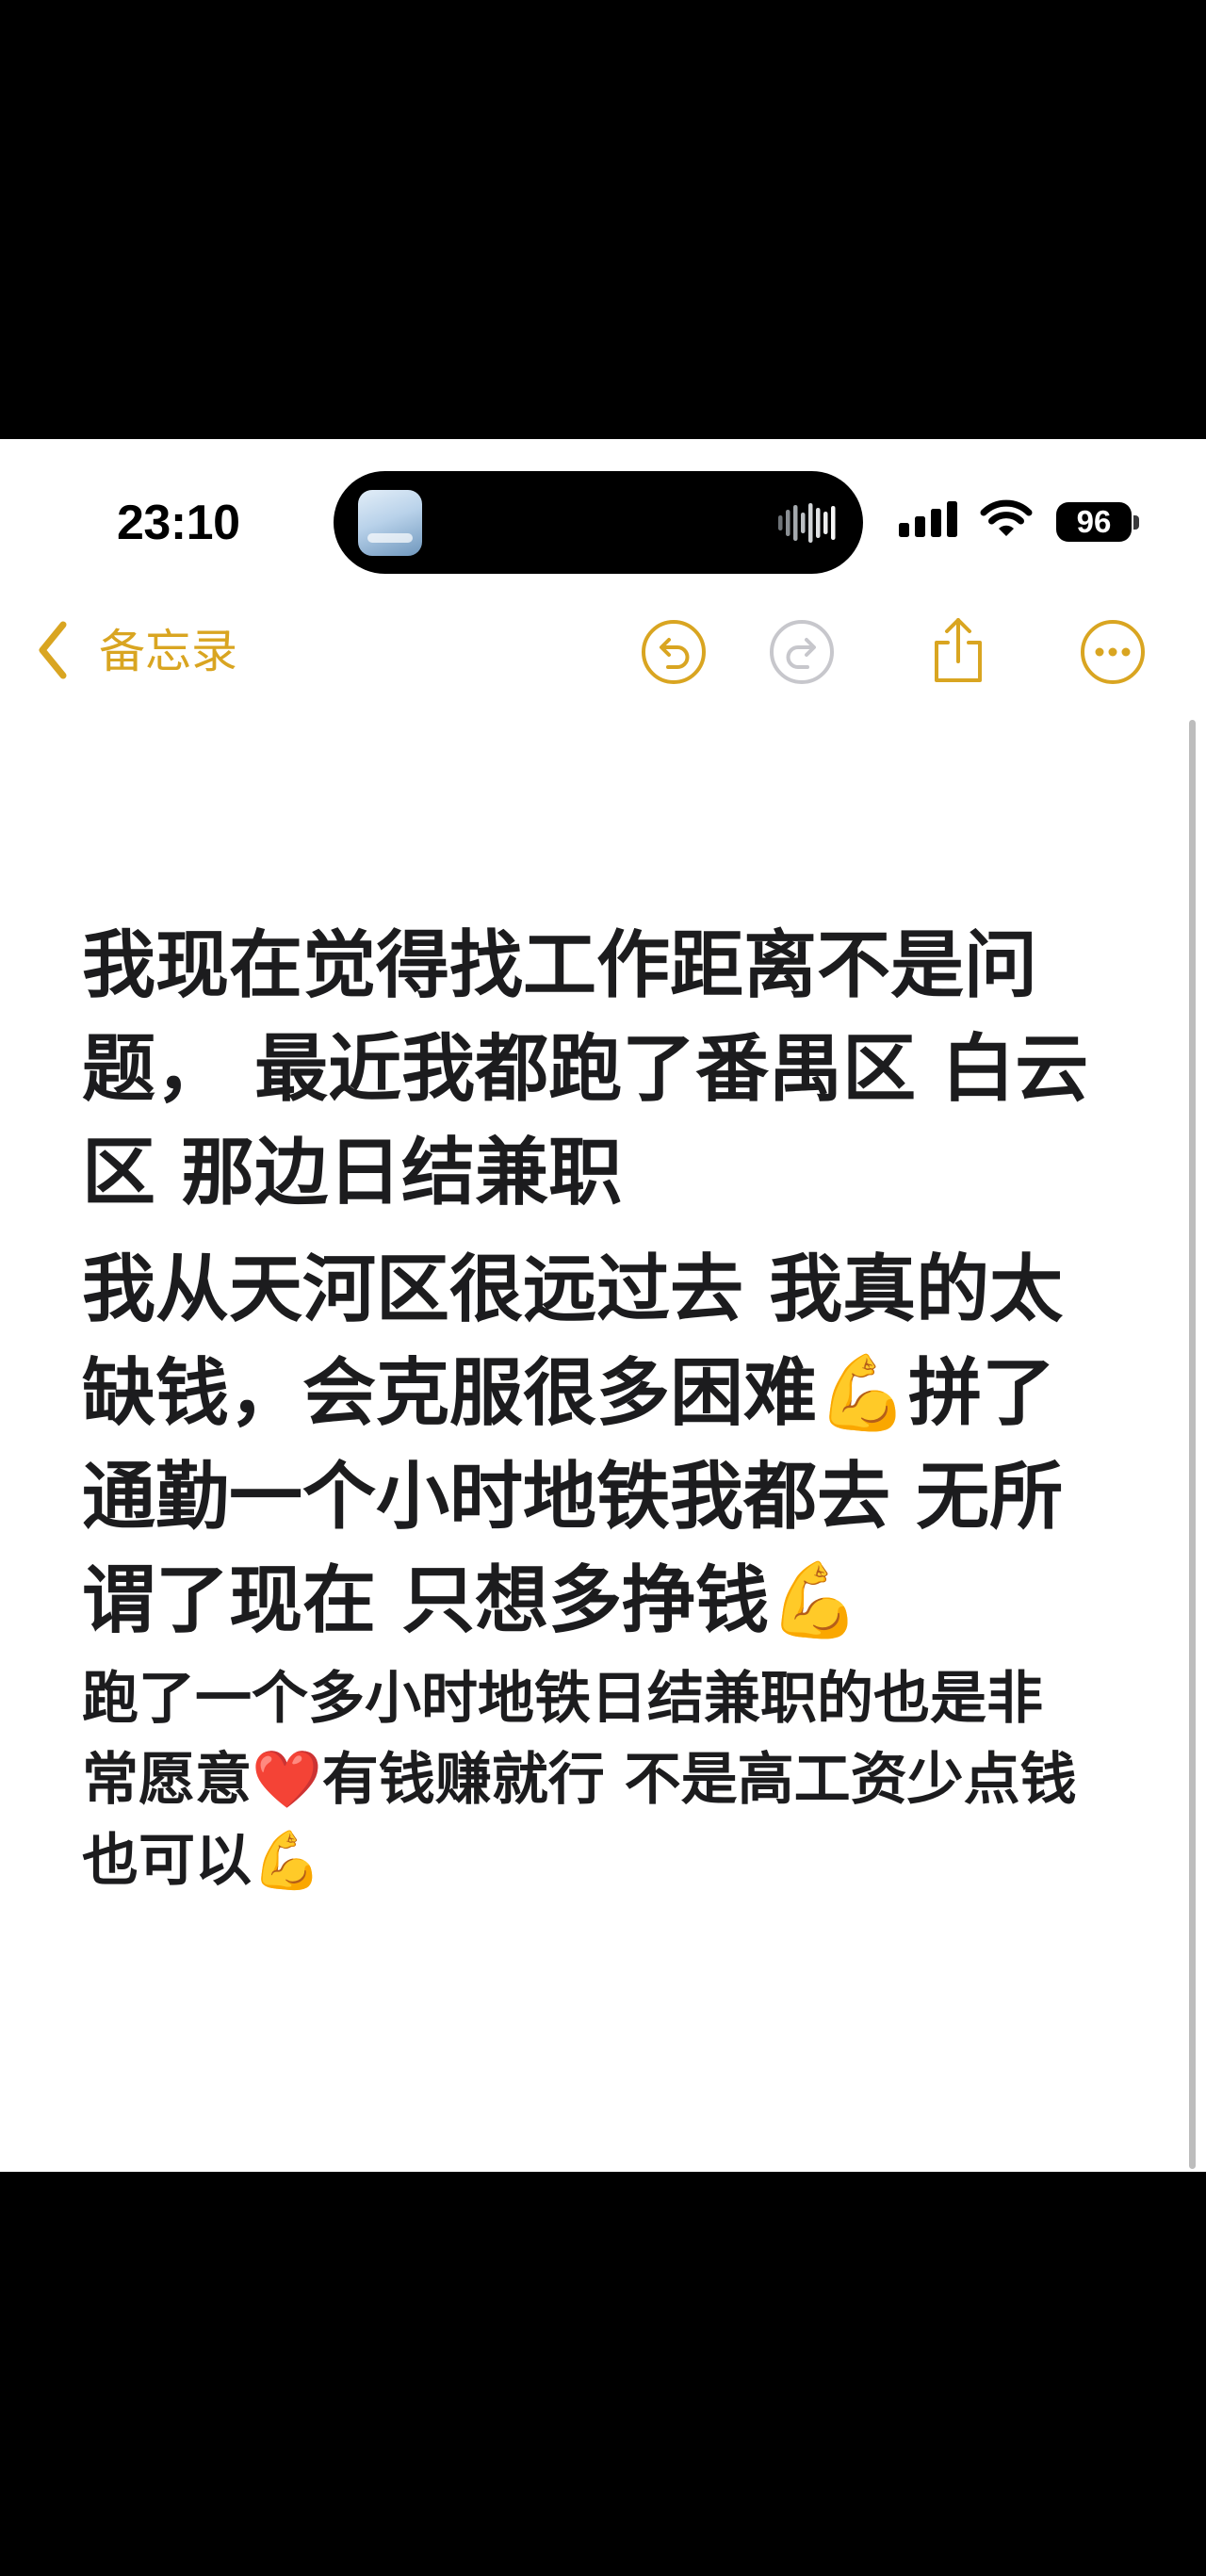 The height and width of the screenshot is (2576, 1206). Describe the element at coordinates (1006, 517) in the screenshot. I see `wifi-icon` at that location.